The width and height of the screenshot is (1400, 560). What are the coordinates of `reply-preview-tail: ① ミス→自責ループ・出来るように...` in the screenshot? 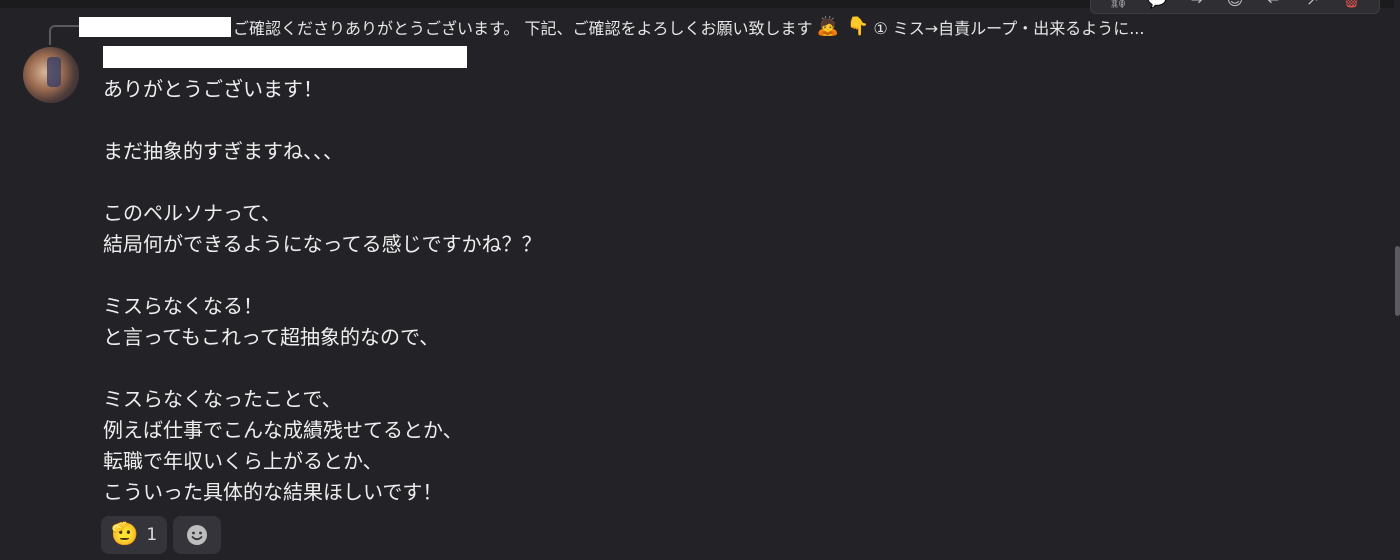 It's located at (1009, 28).